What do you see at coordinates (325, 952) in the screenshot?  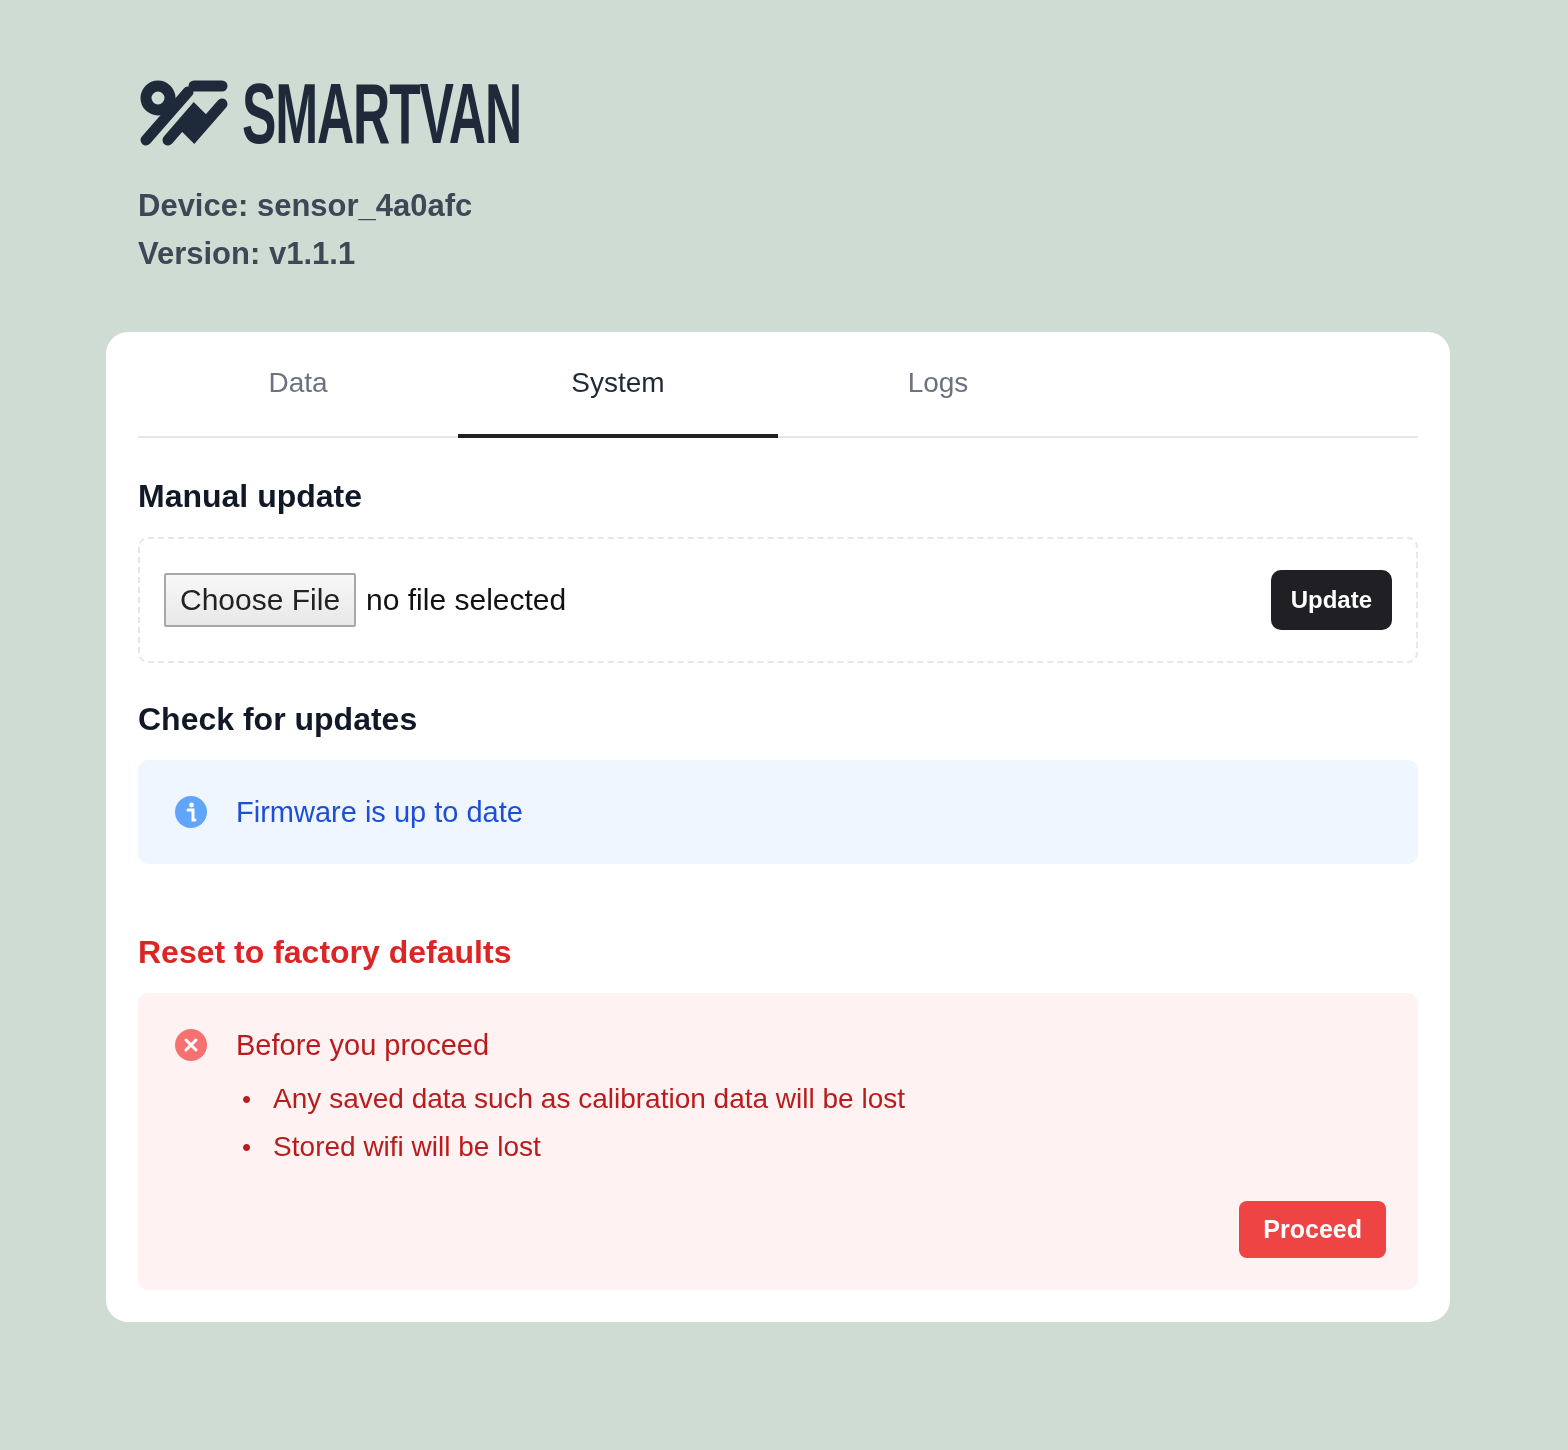 I see `section-title: Reset to factory defaults` at bounding box center [325, 952].